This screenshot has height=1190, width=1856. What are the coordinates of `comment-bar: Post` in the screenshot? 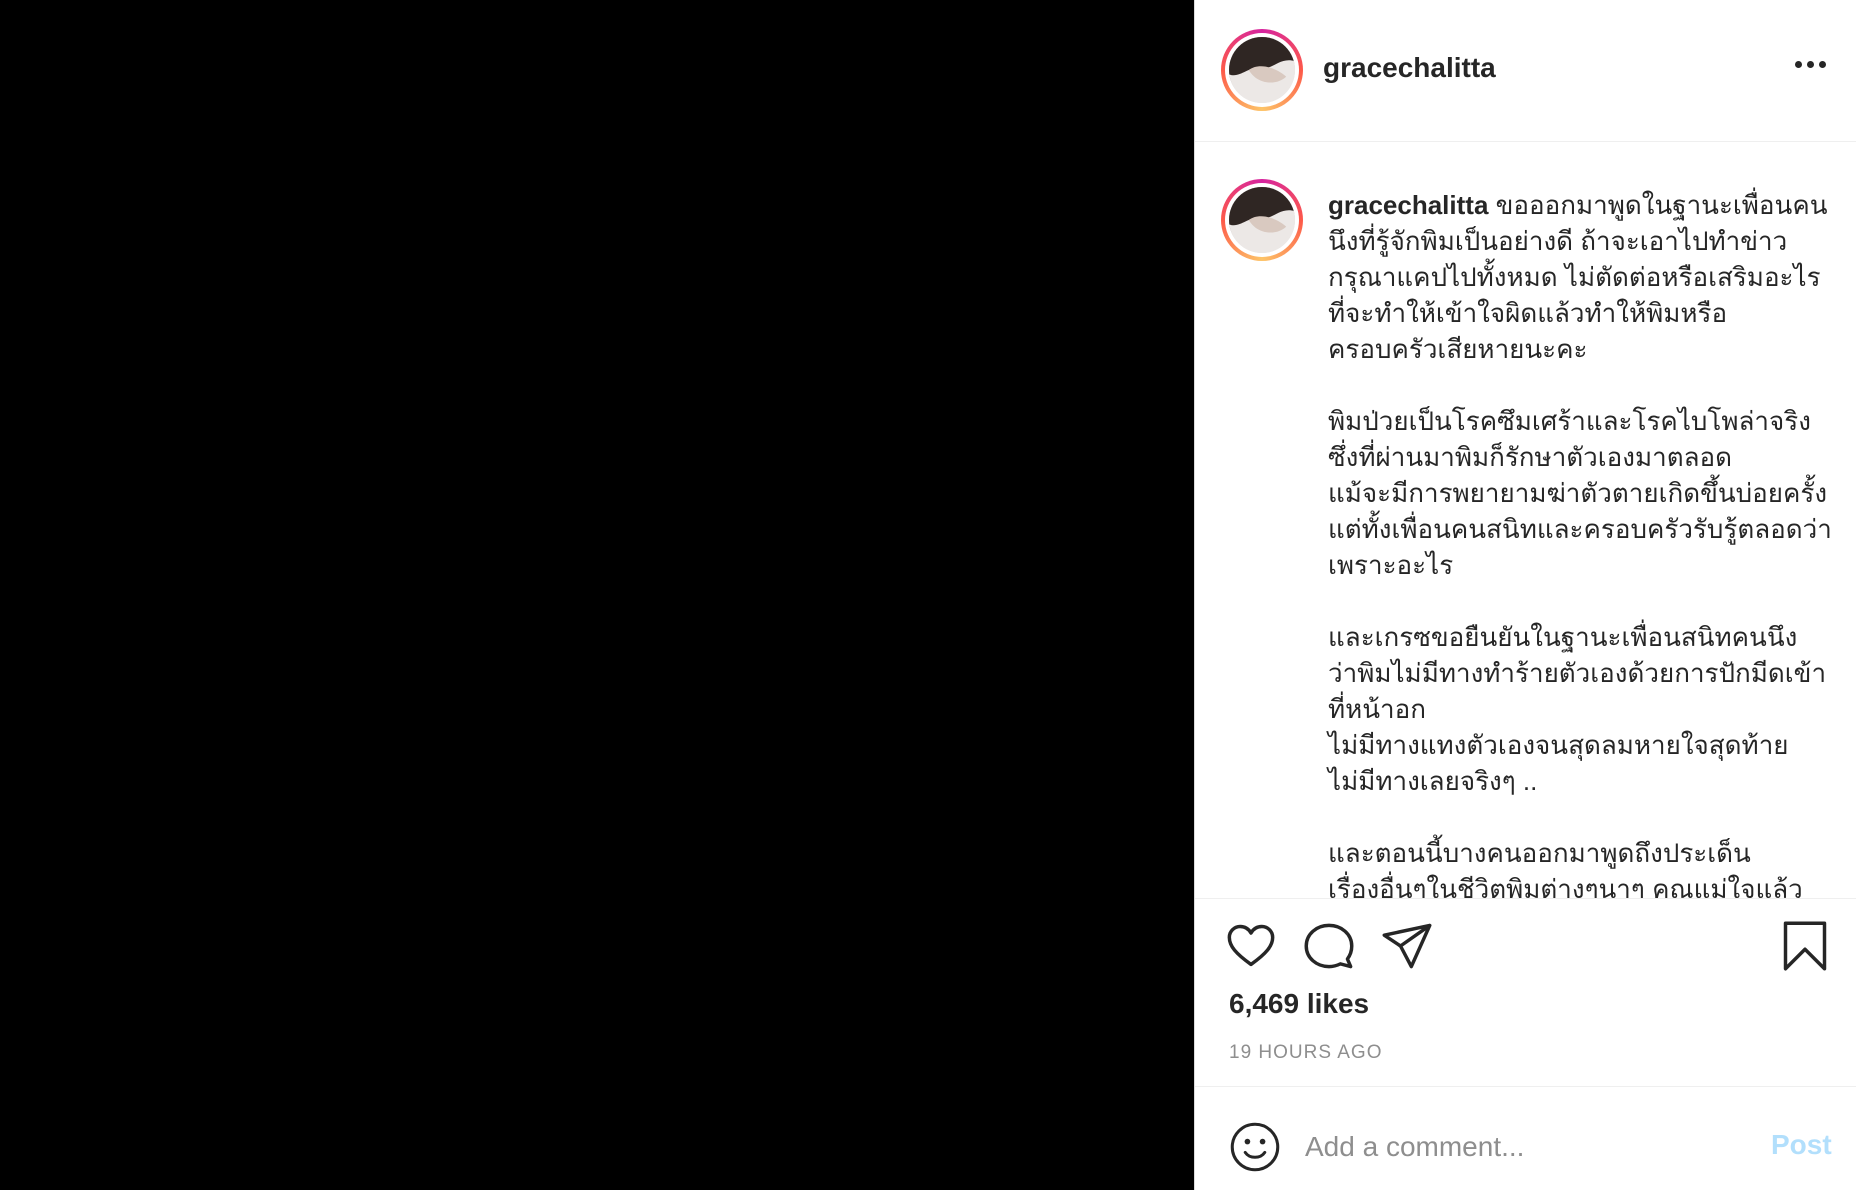 It's located at (1525, 1138).